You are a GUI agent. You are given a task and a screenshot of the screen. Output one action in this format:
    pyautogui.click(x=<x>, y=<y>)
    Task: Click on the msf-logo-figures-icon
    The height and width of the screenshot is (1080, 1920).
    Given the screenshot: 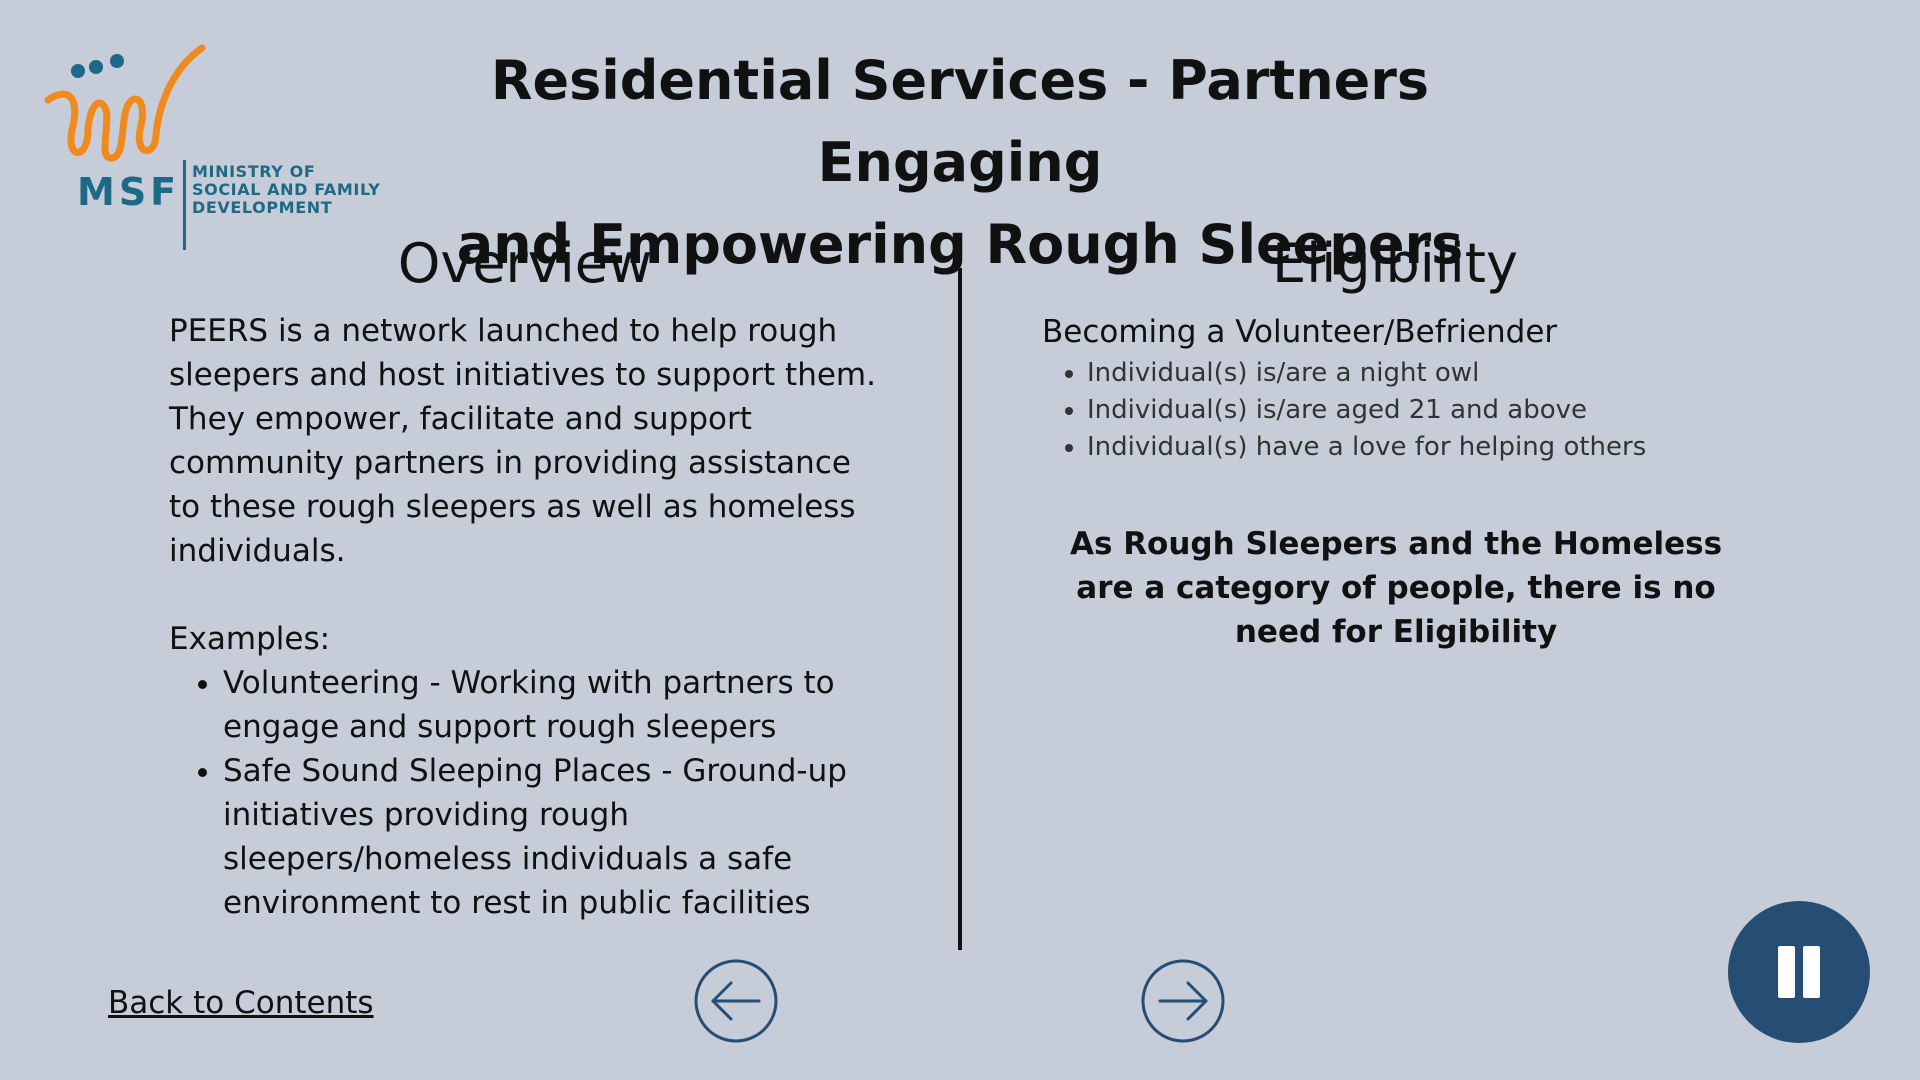 What is the action you would take?
    pyautogui.click(x=125, y=103)
    